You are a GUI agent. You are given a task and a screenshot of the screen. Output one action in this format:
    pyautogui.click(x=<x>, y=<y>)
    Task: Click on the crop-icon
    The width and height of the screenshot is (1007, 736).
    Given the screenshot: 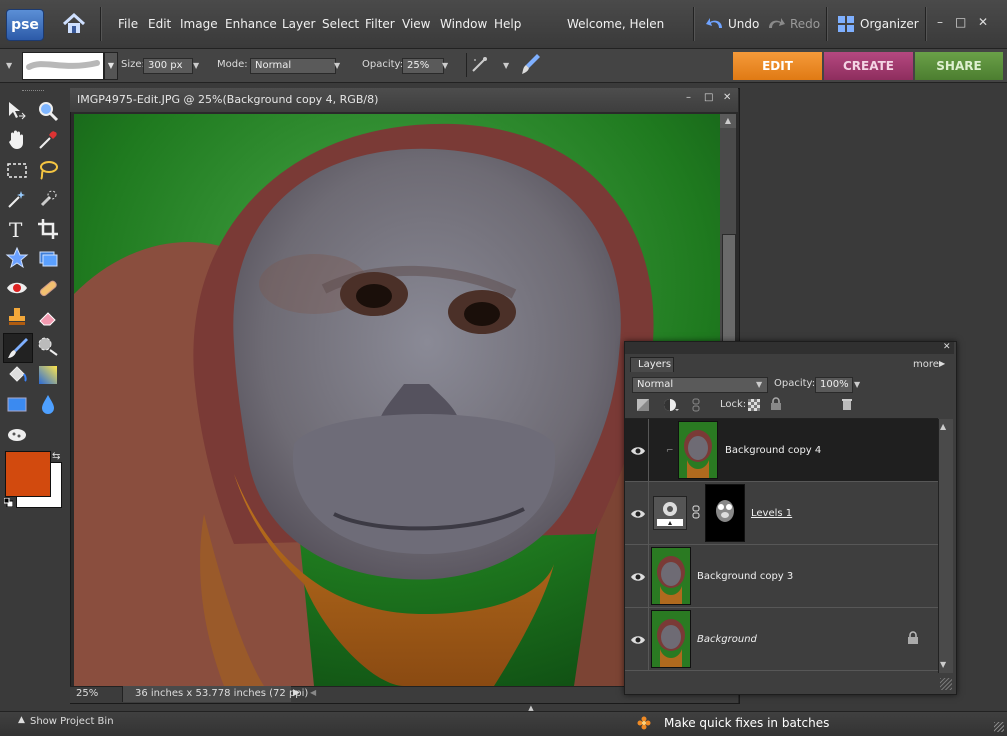 What is the action you would take?
    pyautogui.click(x=48, y=229)
    